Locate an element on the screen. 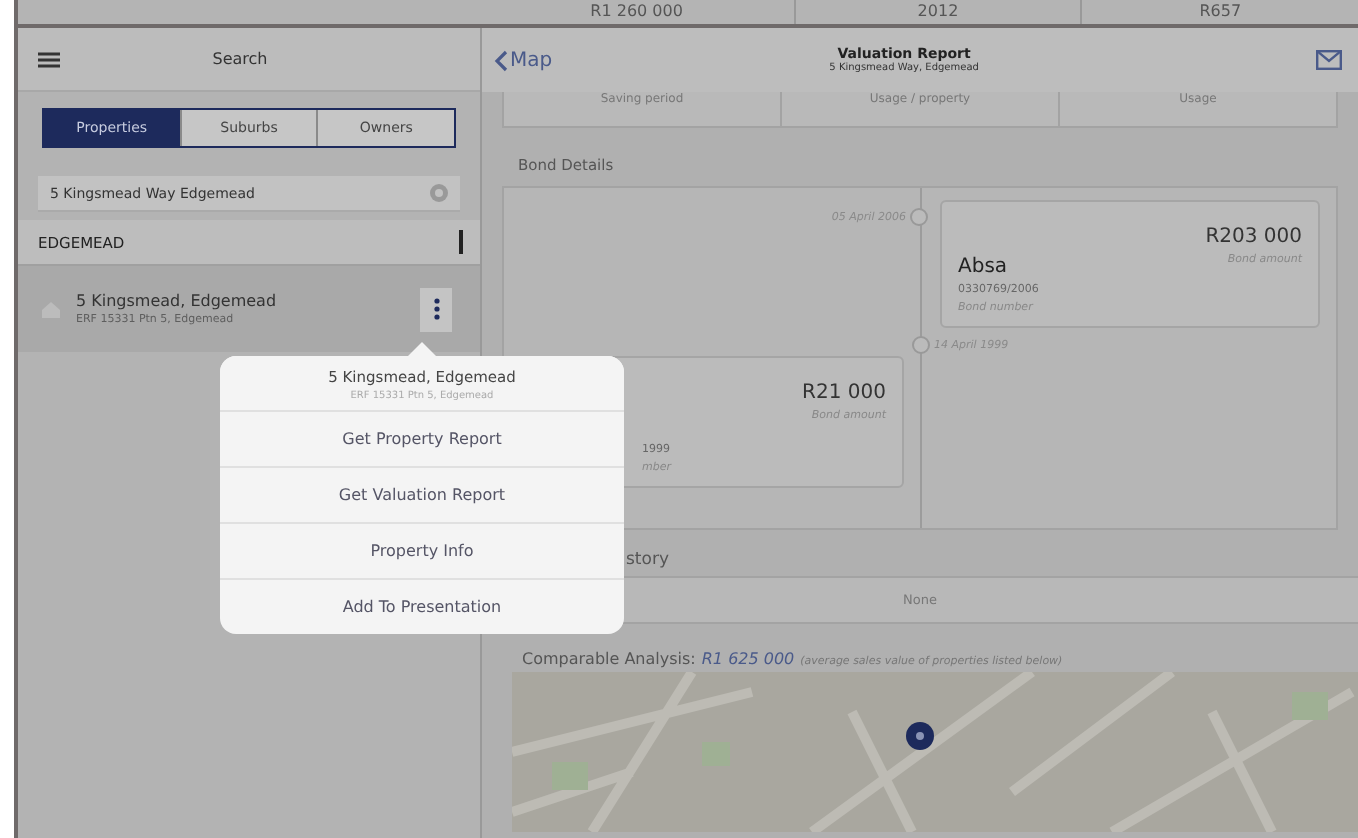  more-button is located at coordinates (436, 309).